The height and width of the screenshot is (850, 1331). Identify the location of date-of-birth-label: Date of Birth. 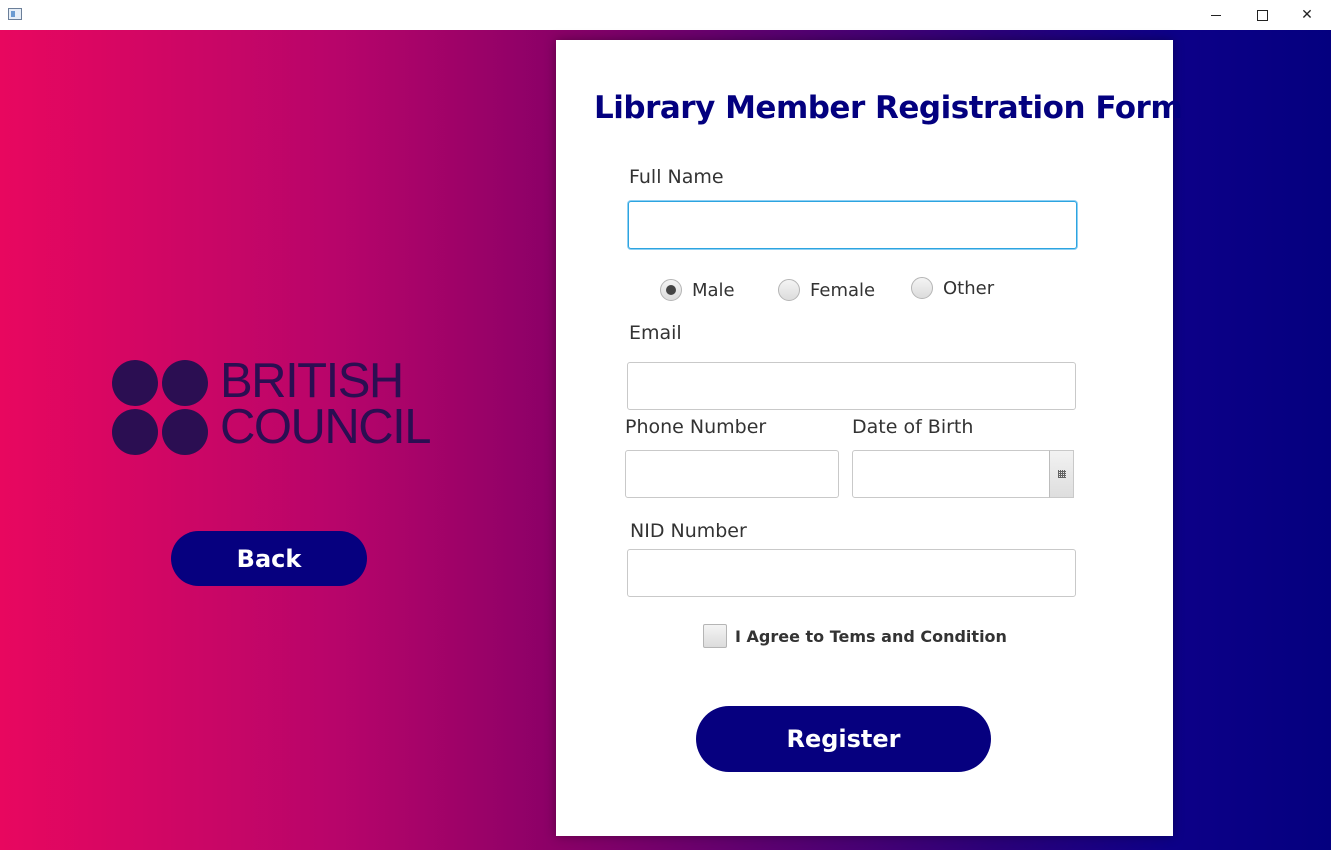
(913, 427).